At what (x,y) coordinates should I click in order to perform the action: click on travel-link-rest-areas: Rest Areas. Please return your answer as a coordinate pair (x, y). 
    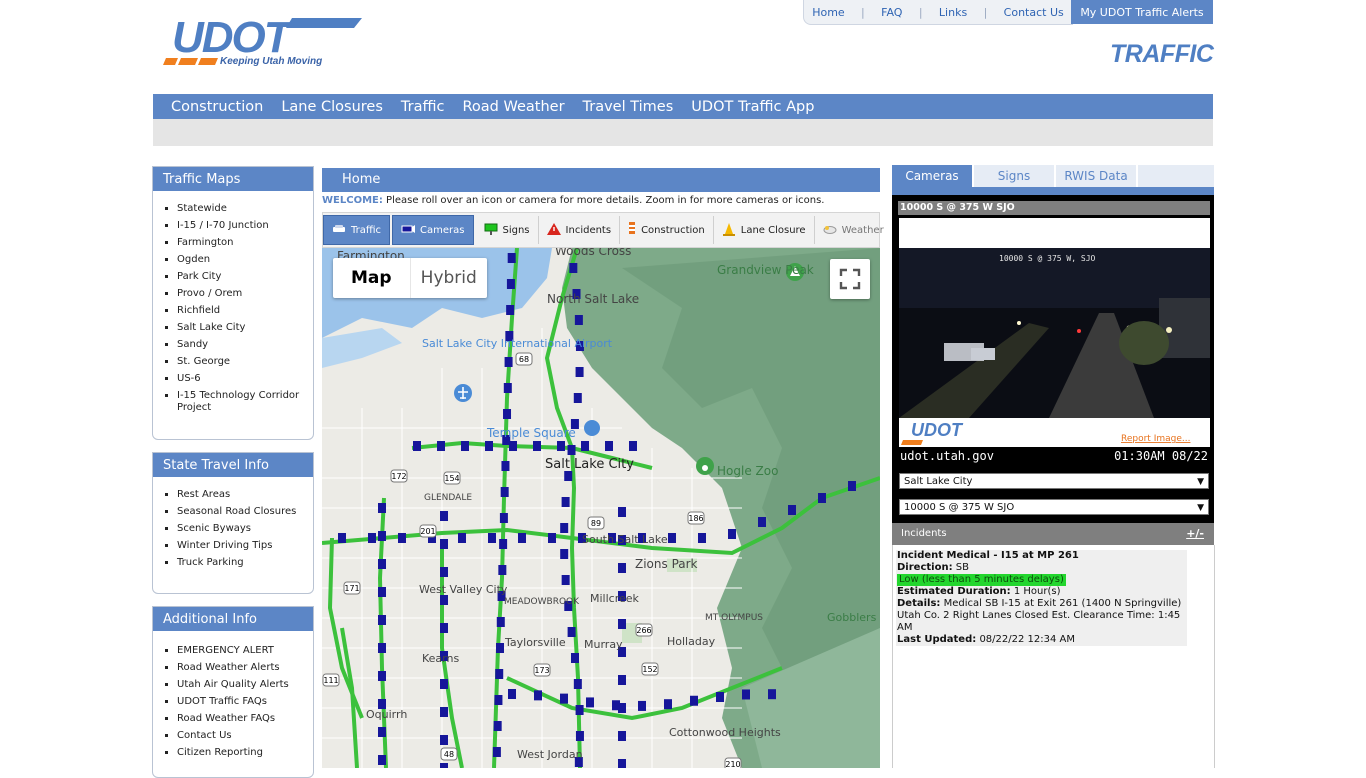
    Looking at the image, I should click on (245, 495).